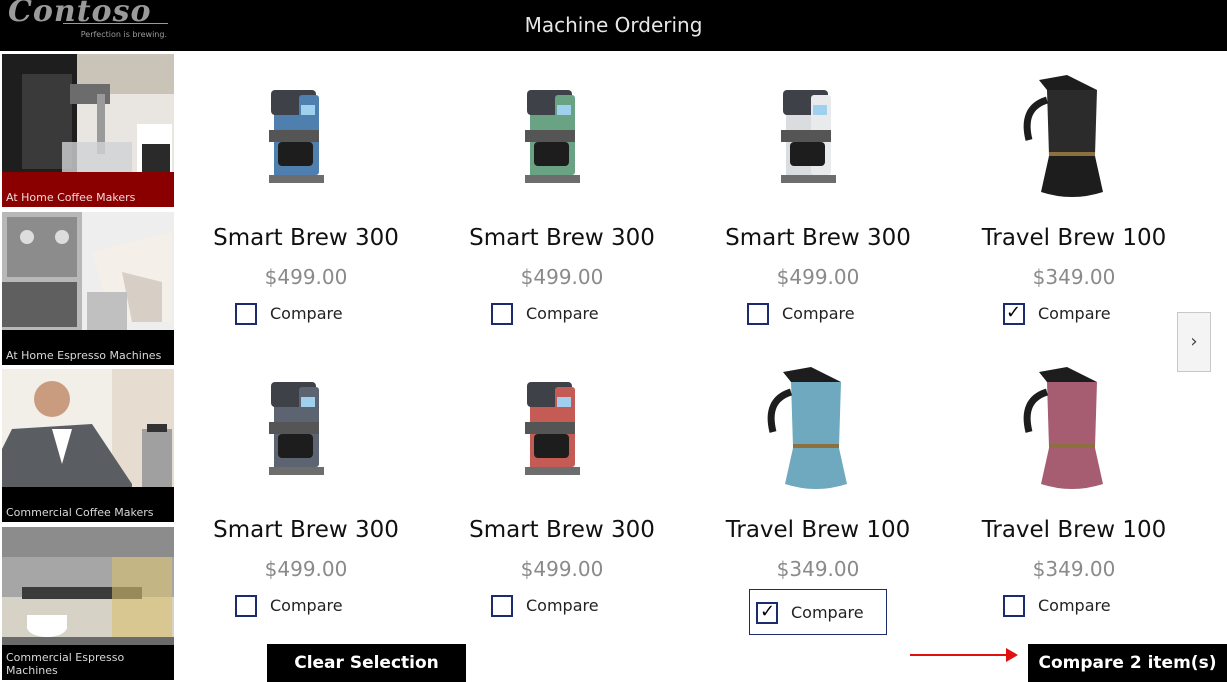 The width and height of the screenshot is (1227, 682). I want to click on next-page-button: ›, so click(1194, 342).